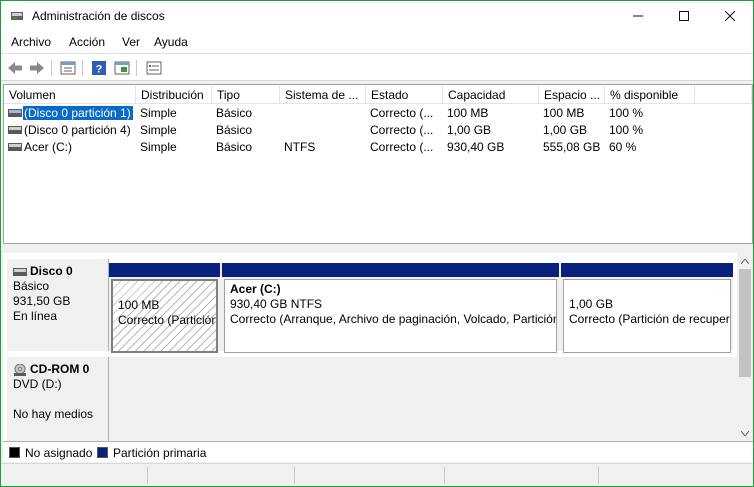 This screenshot has width=754, height=487. I want to click on disk-0-name: Disco 0, so click(51, 271).